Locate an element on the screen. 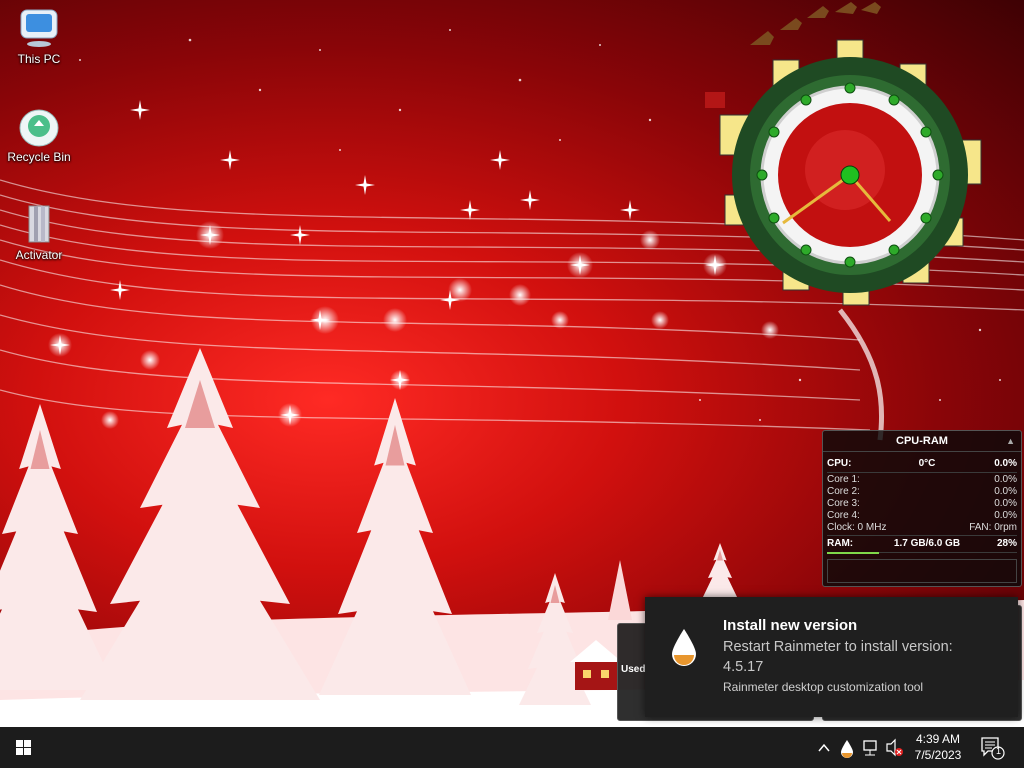  core-label: Core 4: is located at coordinates (843, 515).